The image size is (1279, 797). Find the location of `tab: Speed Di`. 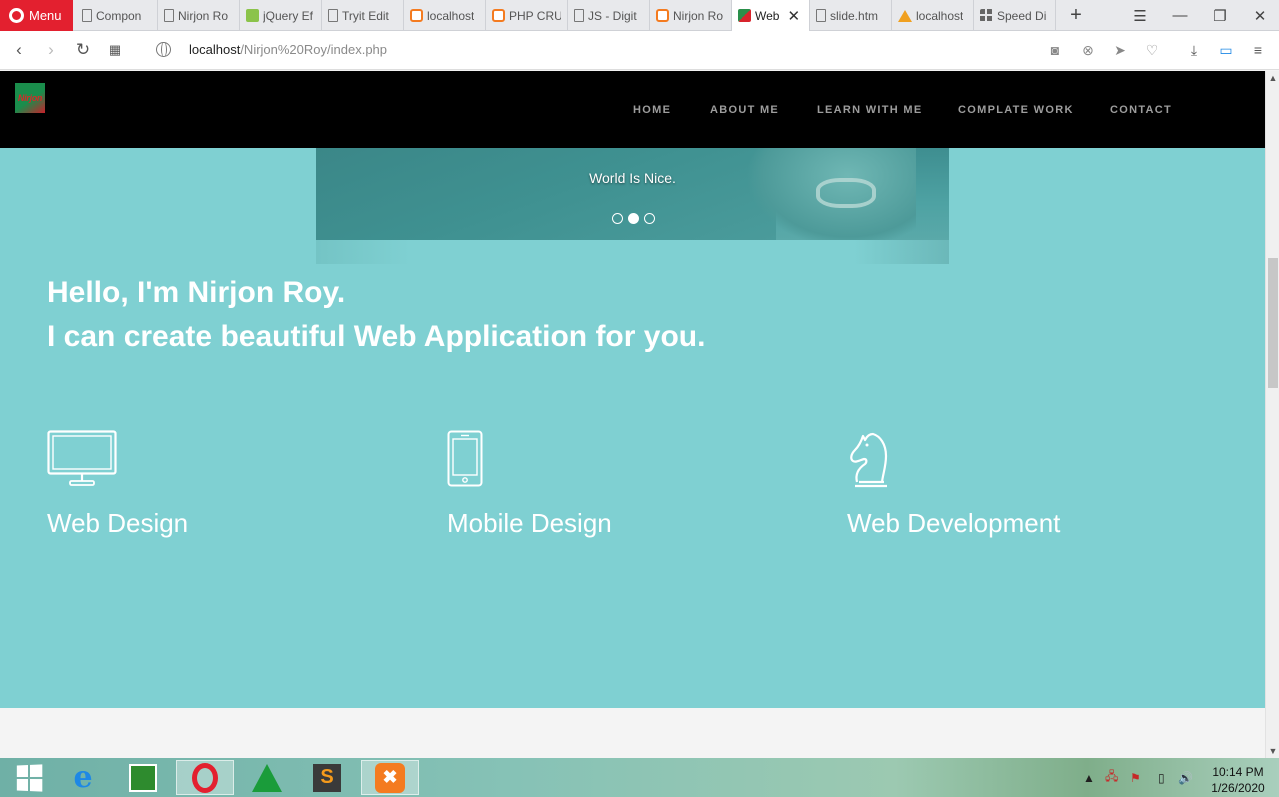

tab: Speed Di is located at coordinates (1015, 15).